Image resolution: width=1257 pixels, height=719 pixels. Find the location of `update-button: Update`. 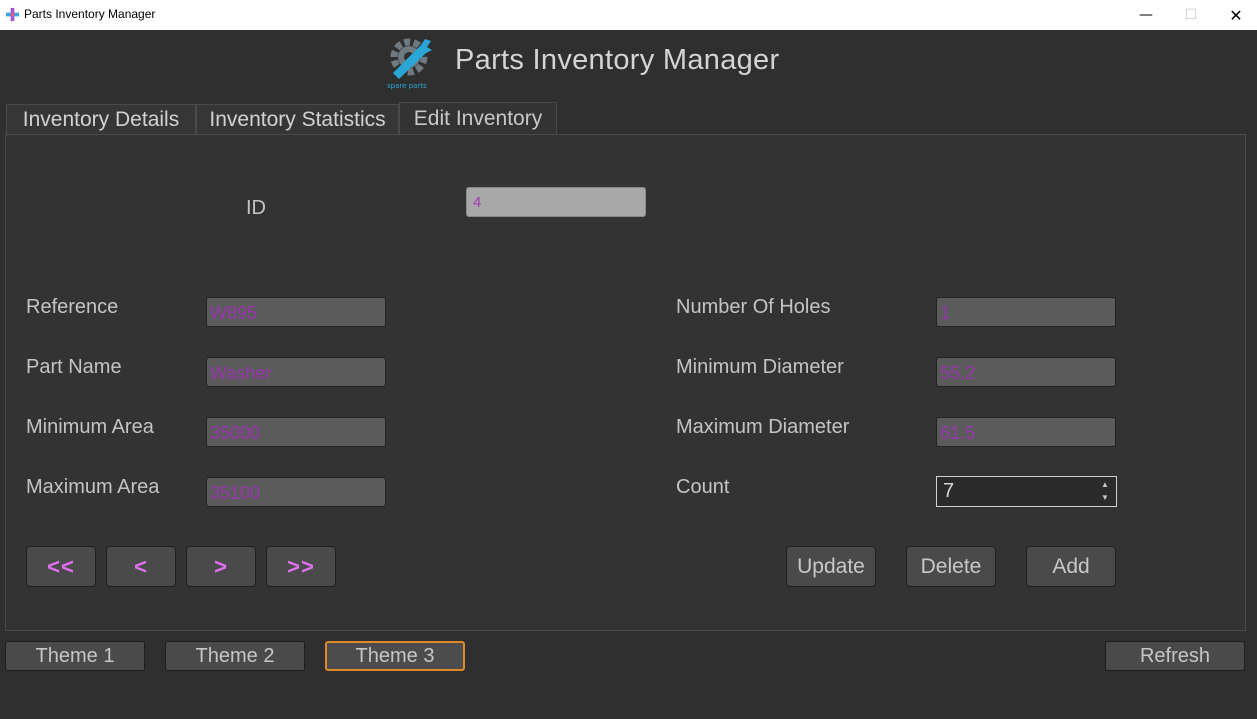

update-button: Update is located at coordinates (831, 566).